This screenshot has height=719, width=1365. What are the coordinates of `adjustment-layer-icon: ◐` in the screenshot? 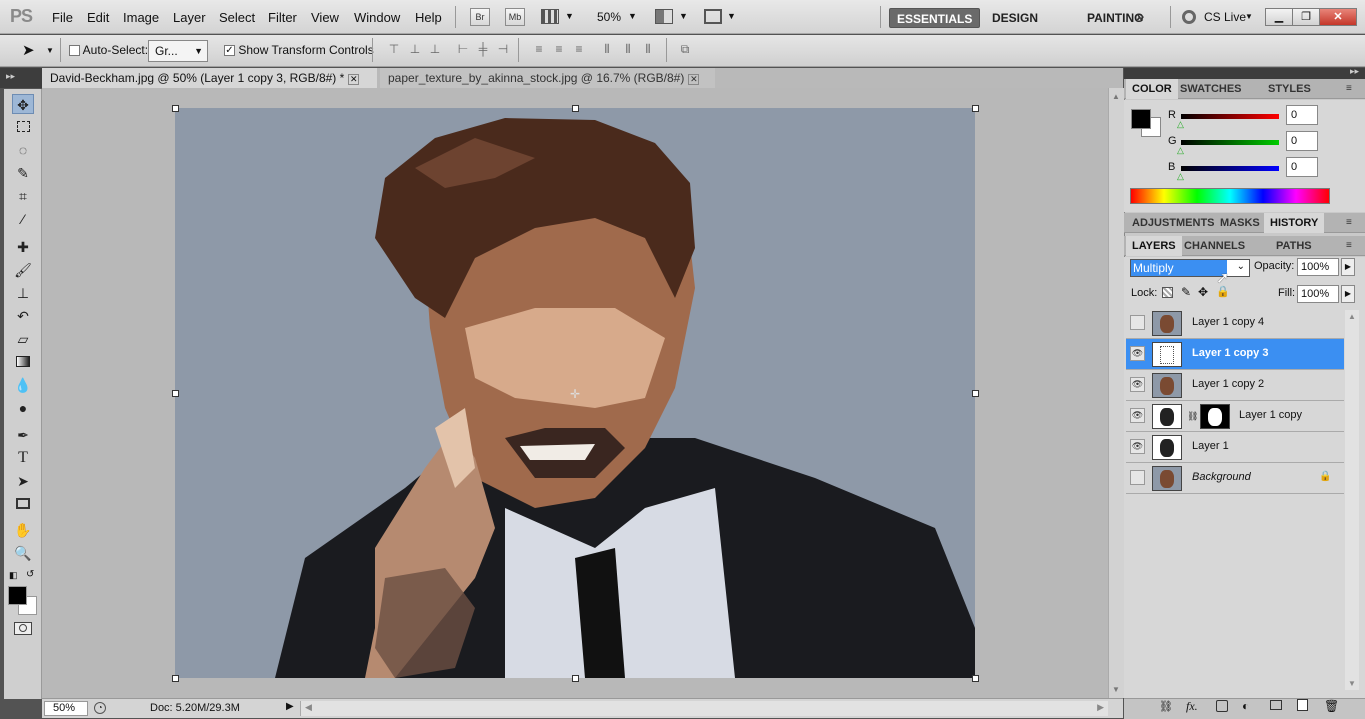 It's located at (1245, 706).